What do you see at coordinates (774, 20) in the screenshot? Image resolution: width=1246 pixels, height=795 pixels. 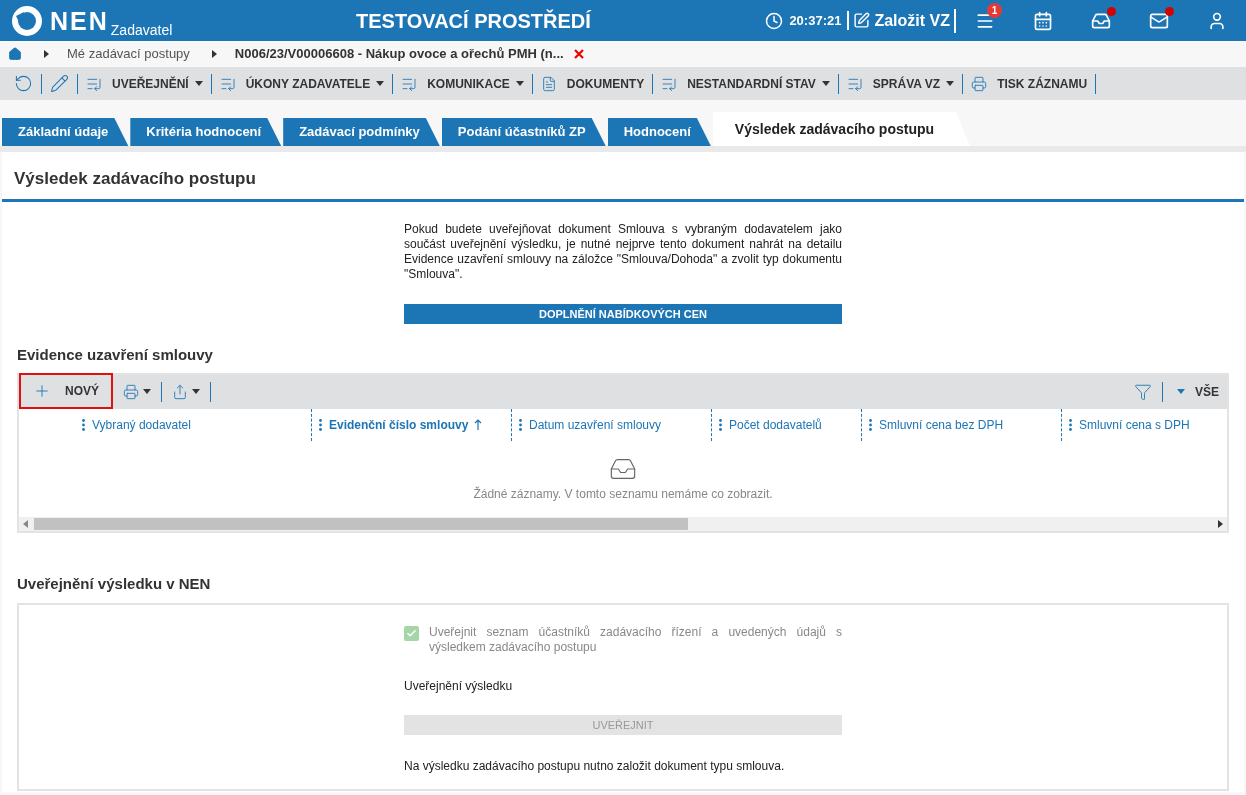 I see `clock-icon` at bounding box center [774, 20].